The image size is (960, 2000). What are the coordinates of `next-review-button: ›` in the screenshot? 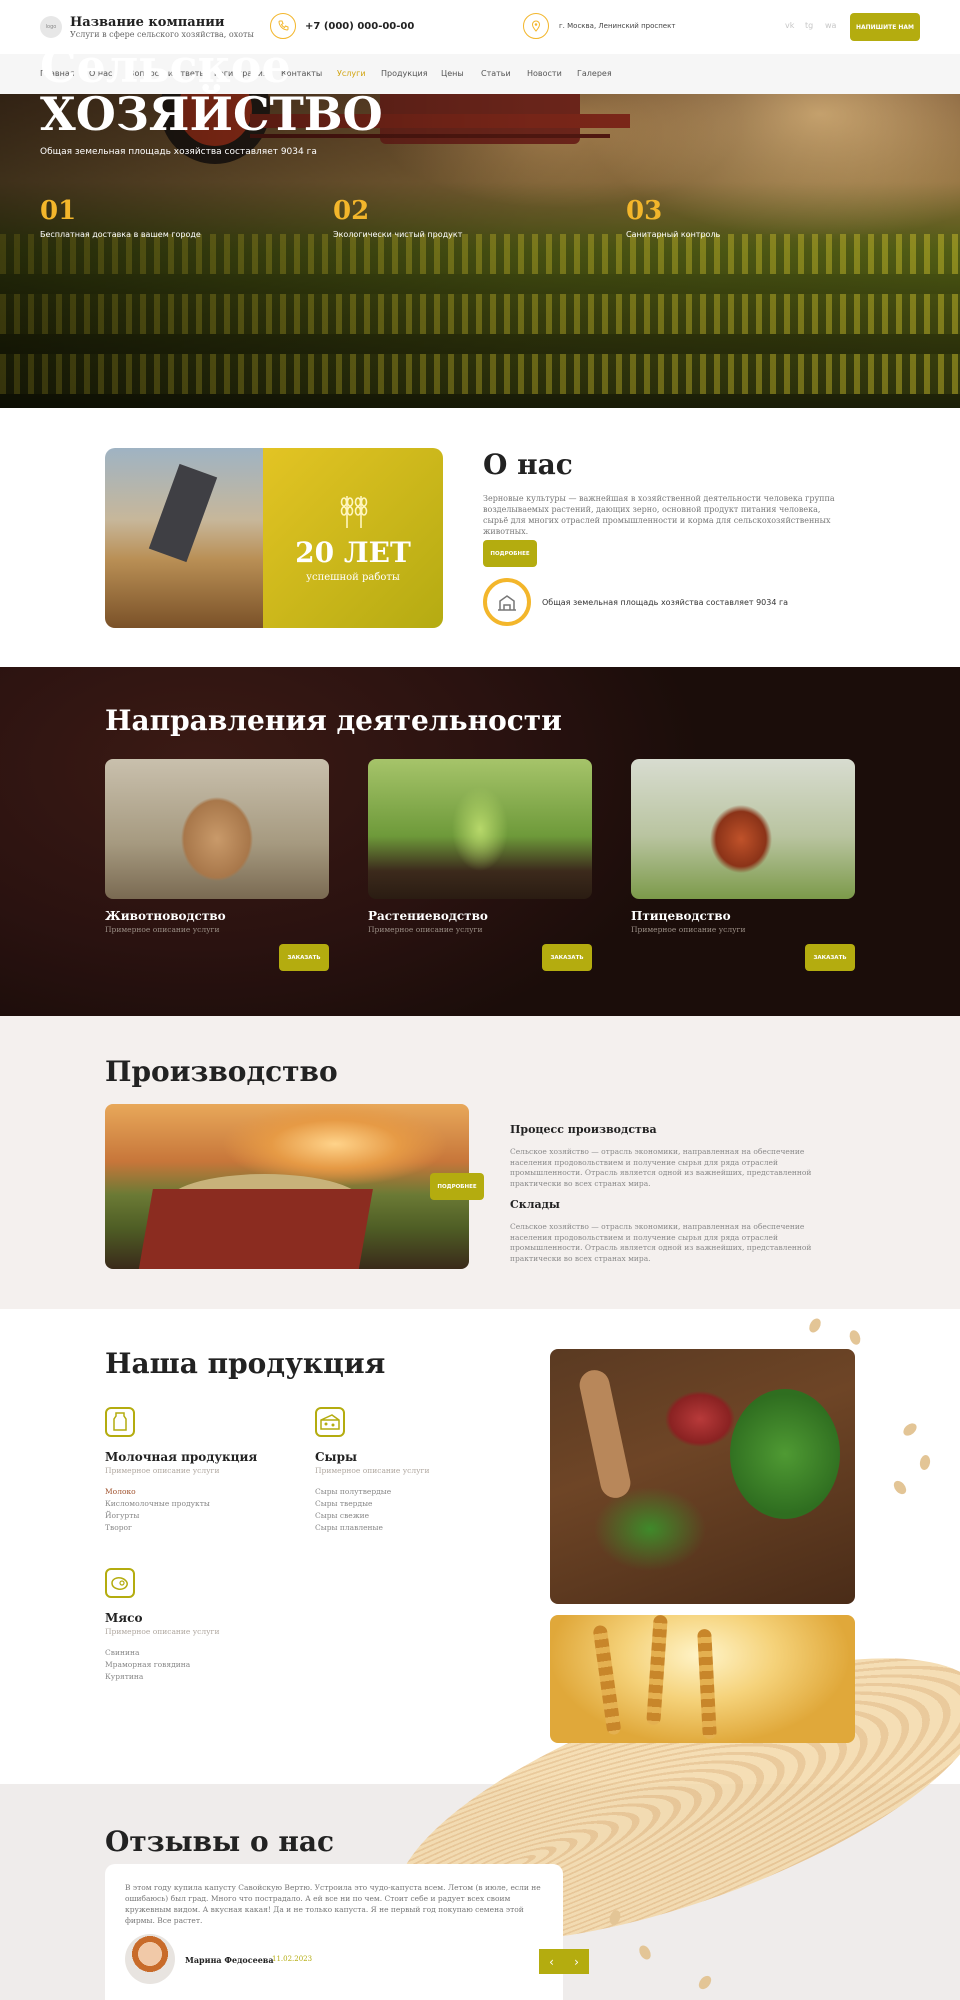 It's located at (576, 1961).